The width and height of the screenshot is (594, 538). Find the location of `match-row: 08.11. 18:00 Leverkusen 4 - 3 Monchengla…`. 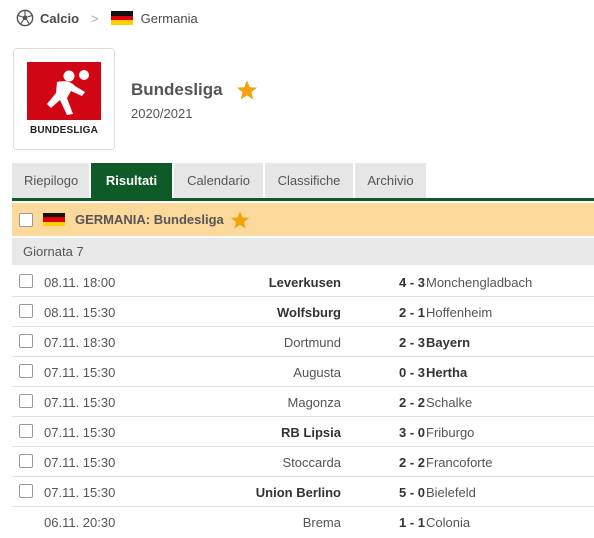

match-row: 08.11. 18:00 Leverkusen 4 - 3 Monchengla… is located at coordinates (303, 282).